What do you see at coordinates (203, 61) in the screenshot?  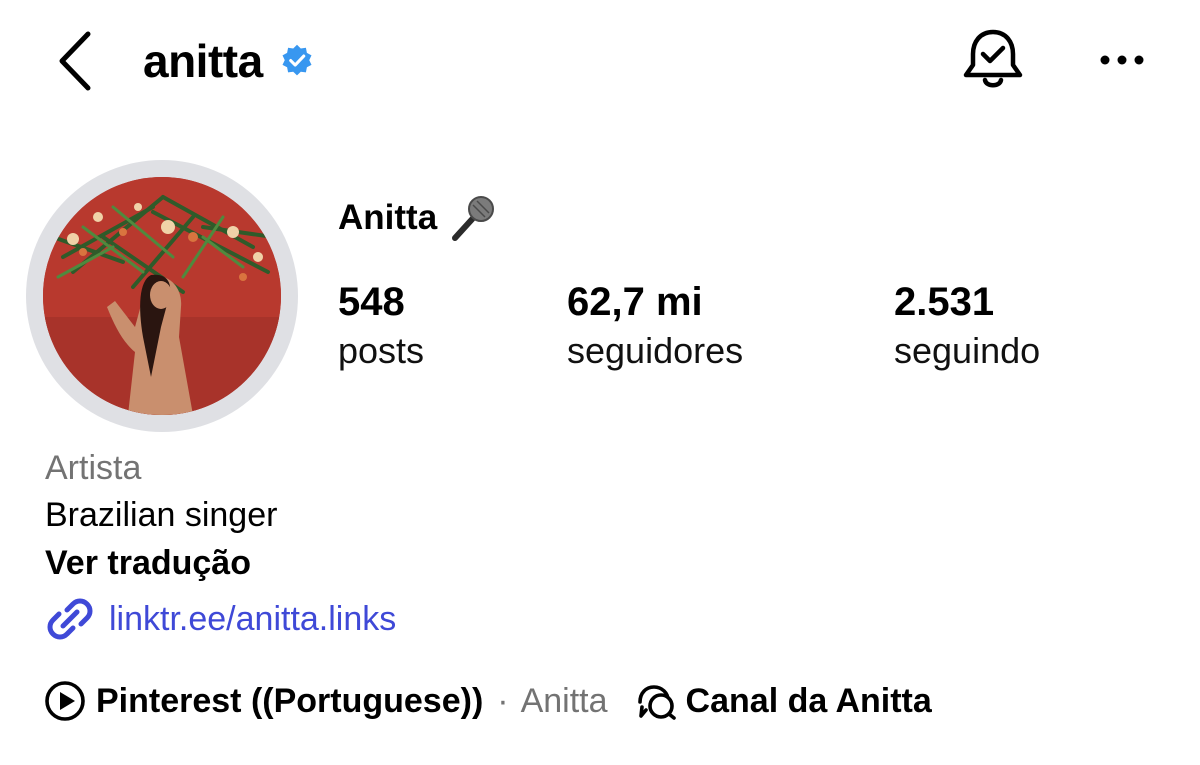 I see `username-title: anitta` at bounding box center [203, 61].